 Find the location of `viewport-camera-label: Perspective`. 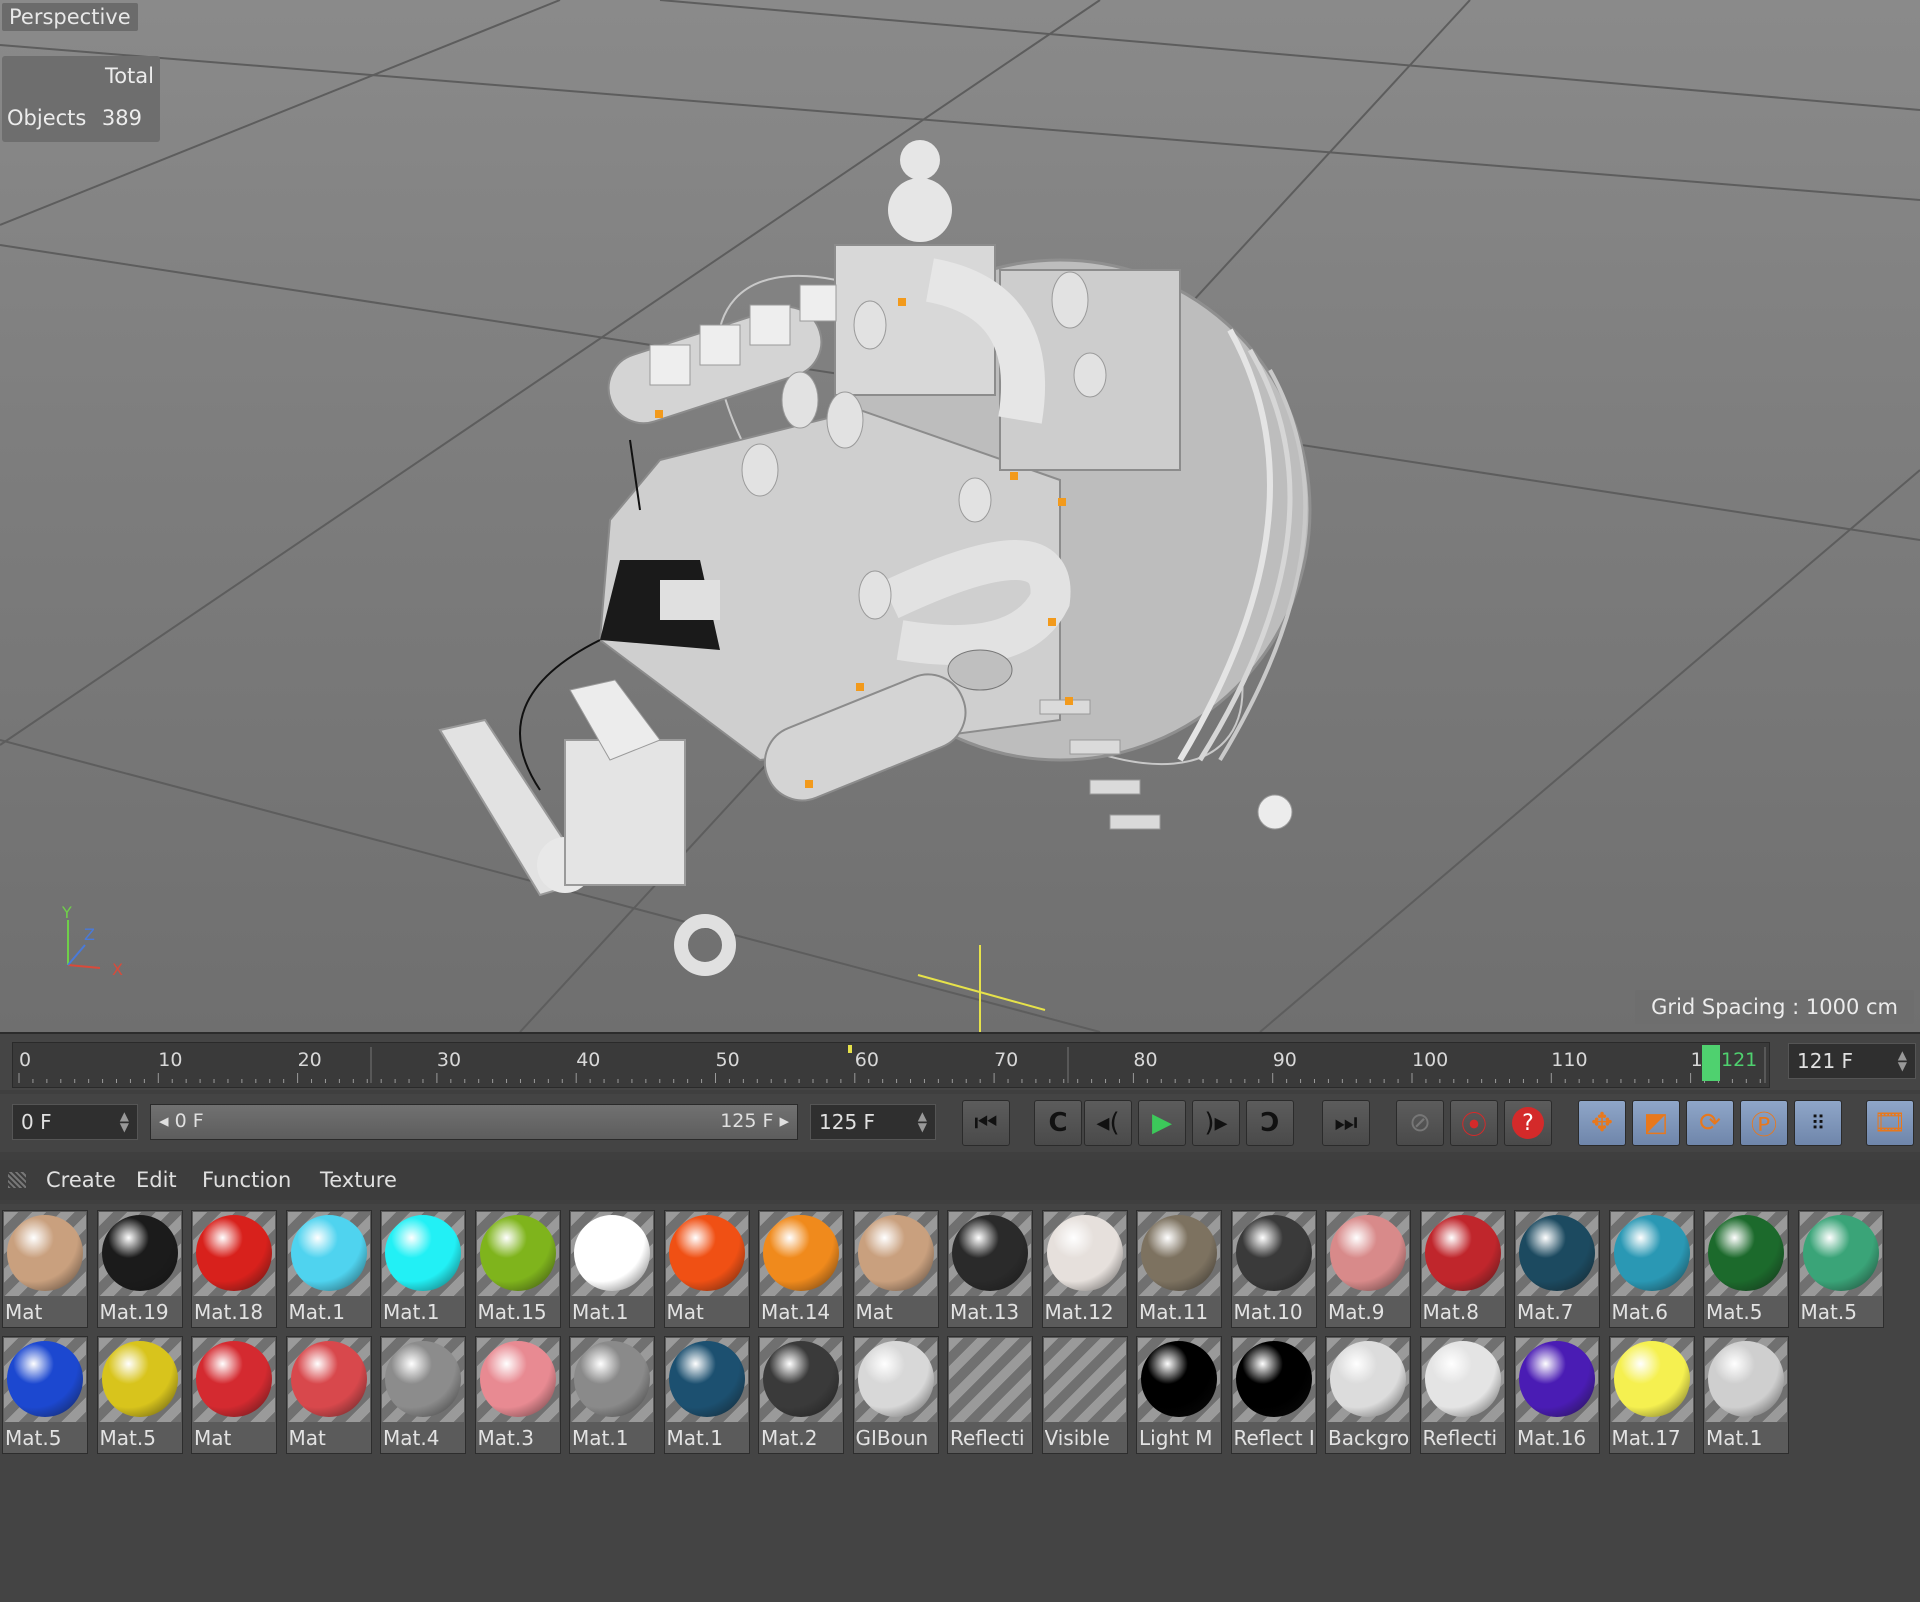

viewport-camera-label: Perspective is located at coordinates (70, 17).